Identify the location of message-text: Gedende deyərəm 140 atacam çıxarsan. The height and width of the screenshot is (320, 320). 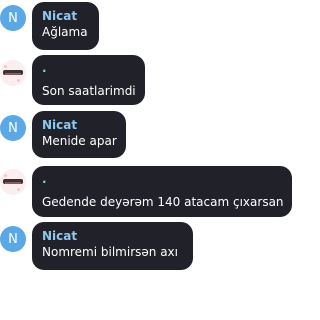
(163, 202).